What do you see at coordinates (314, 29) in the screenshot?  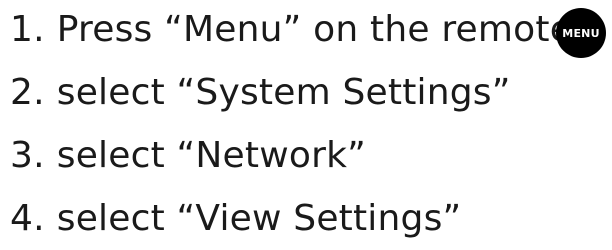 I see `step-text: Press “Menu” on the remote` at bounding box center [314, 29].